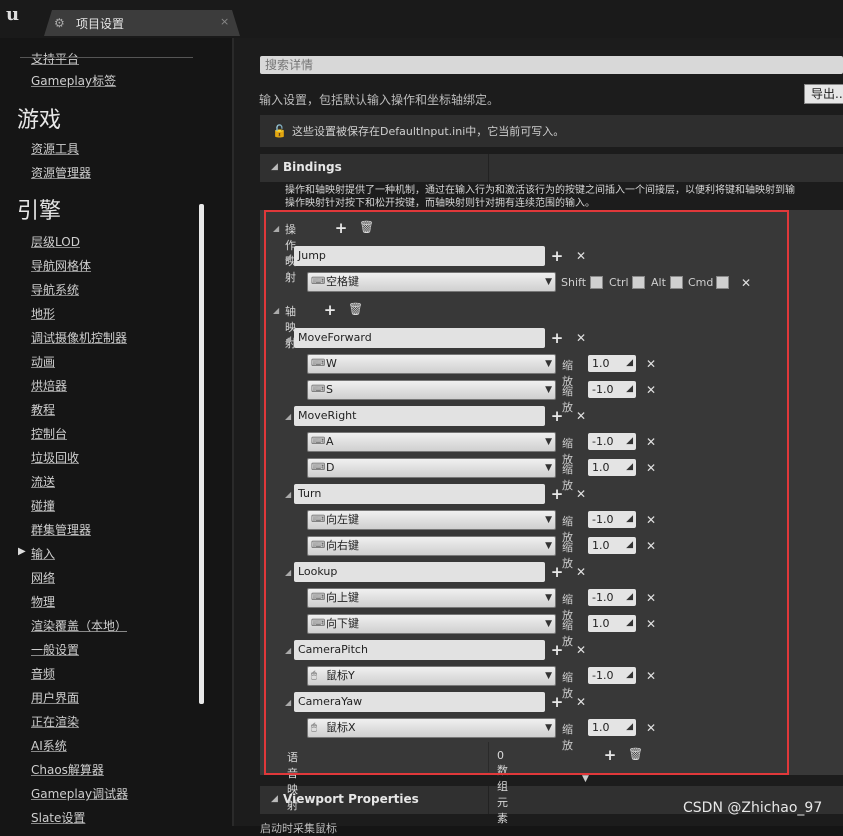 Image resolution: width=843 pixels, height=836 pixels. What do you see at coordinates (55, 649) in the screenshot?
I see `sidebar-item-engine: 一般设置` at bounding box center [55, 649].